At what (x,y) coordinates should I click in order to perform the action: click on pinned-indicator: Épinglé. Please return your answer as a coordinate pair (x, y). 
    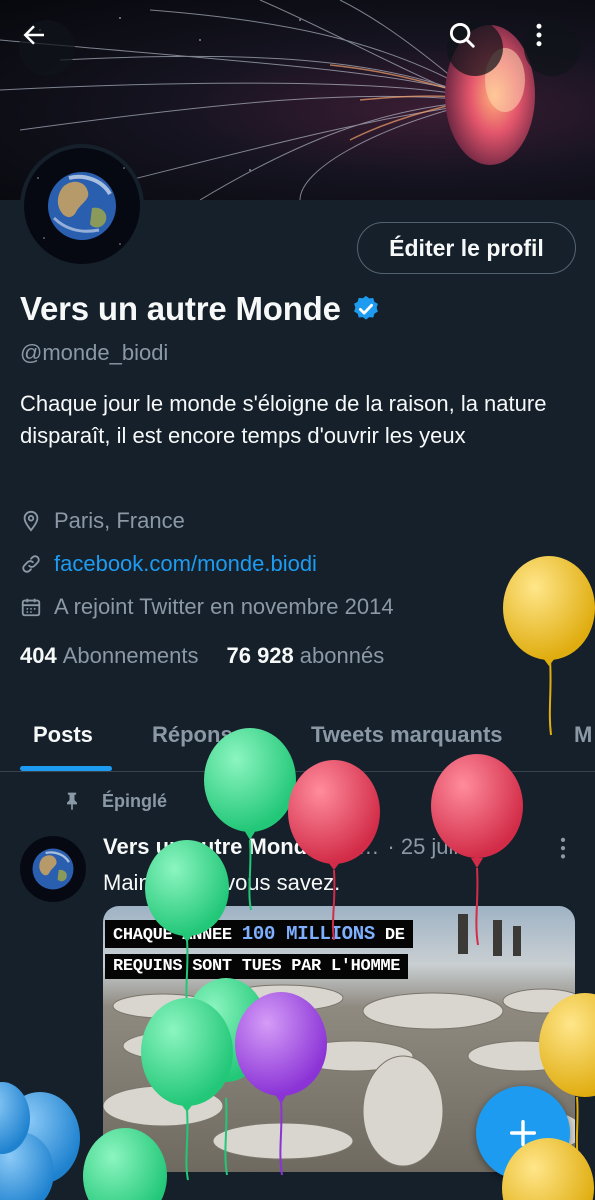
    Looking at the image, I should click on (114, 801).